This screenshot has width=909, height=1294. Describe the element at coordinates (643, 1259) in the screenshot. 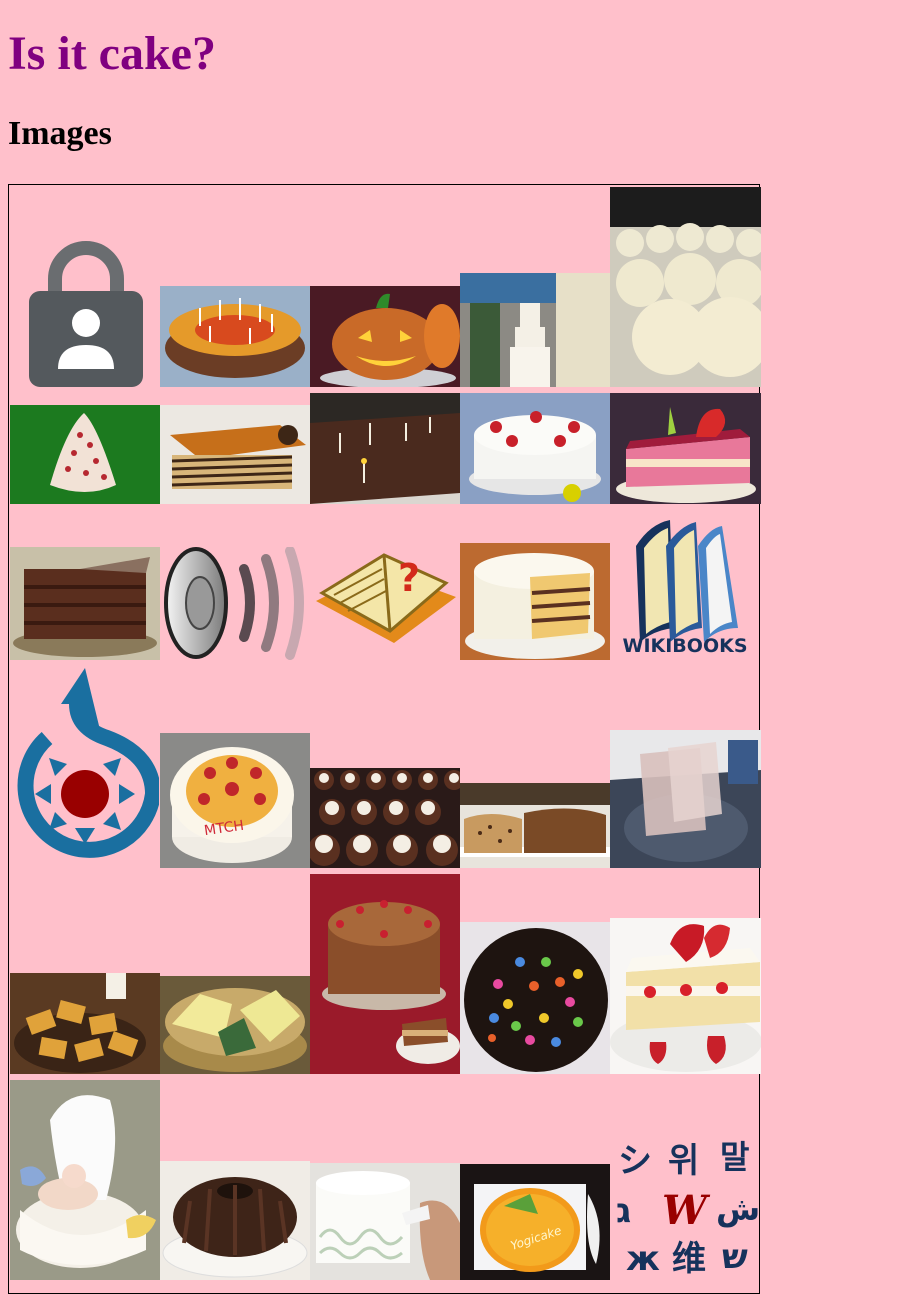

I see `glyph-zhe: ж` at that location.